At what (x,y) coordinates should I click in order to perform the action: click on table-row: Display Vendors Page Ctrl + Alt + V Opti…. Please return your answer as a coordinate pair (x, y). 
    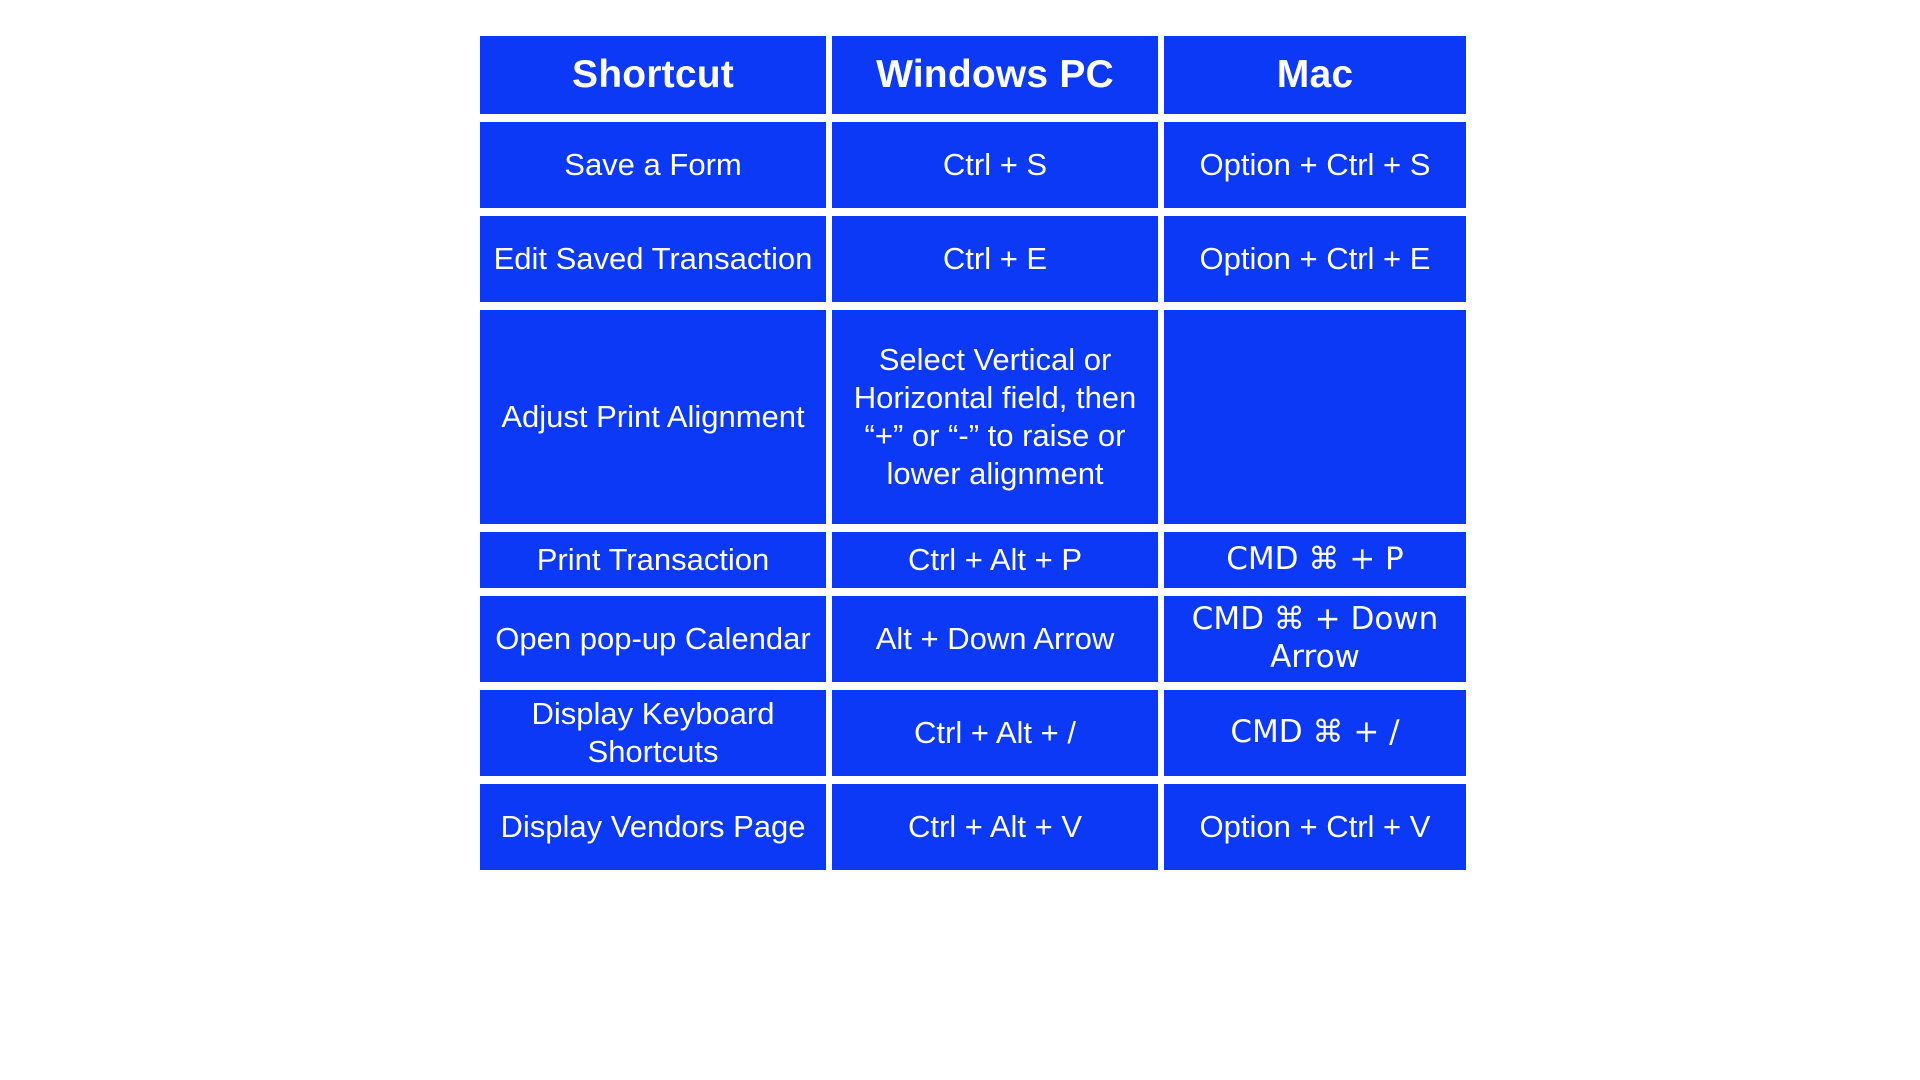
    Looking at the image, I should click on (973, 827).